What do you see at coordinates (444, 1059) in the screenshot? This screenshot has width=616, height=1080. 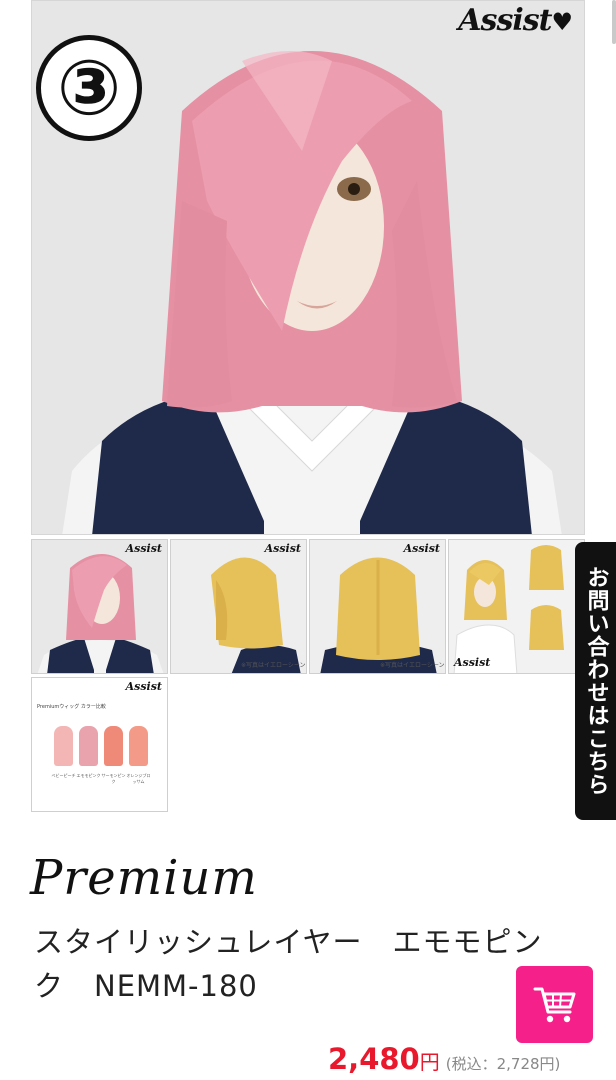 I see `price-row: 2,480円 (税込：2,728円)` at bounding box center [444, 1059].